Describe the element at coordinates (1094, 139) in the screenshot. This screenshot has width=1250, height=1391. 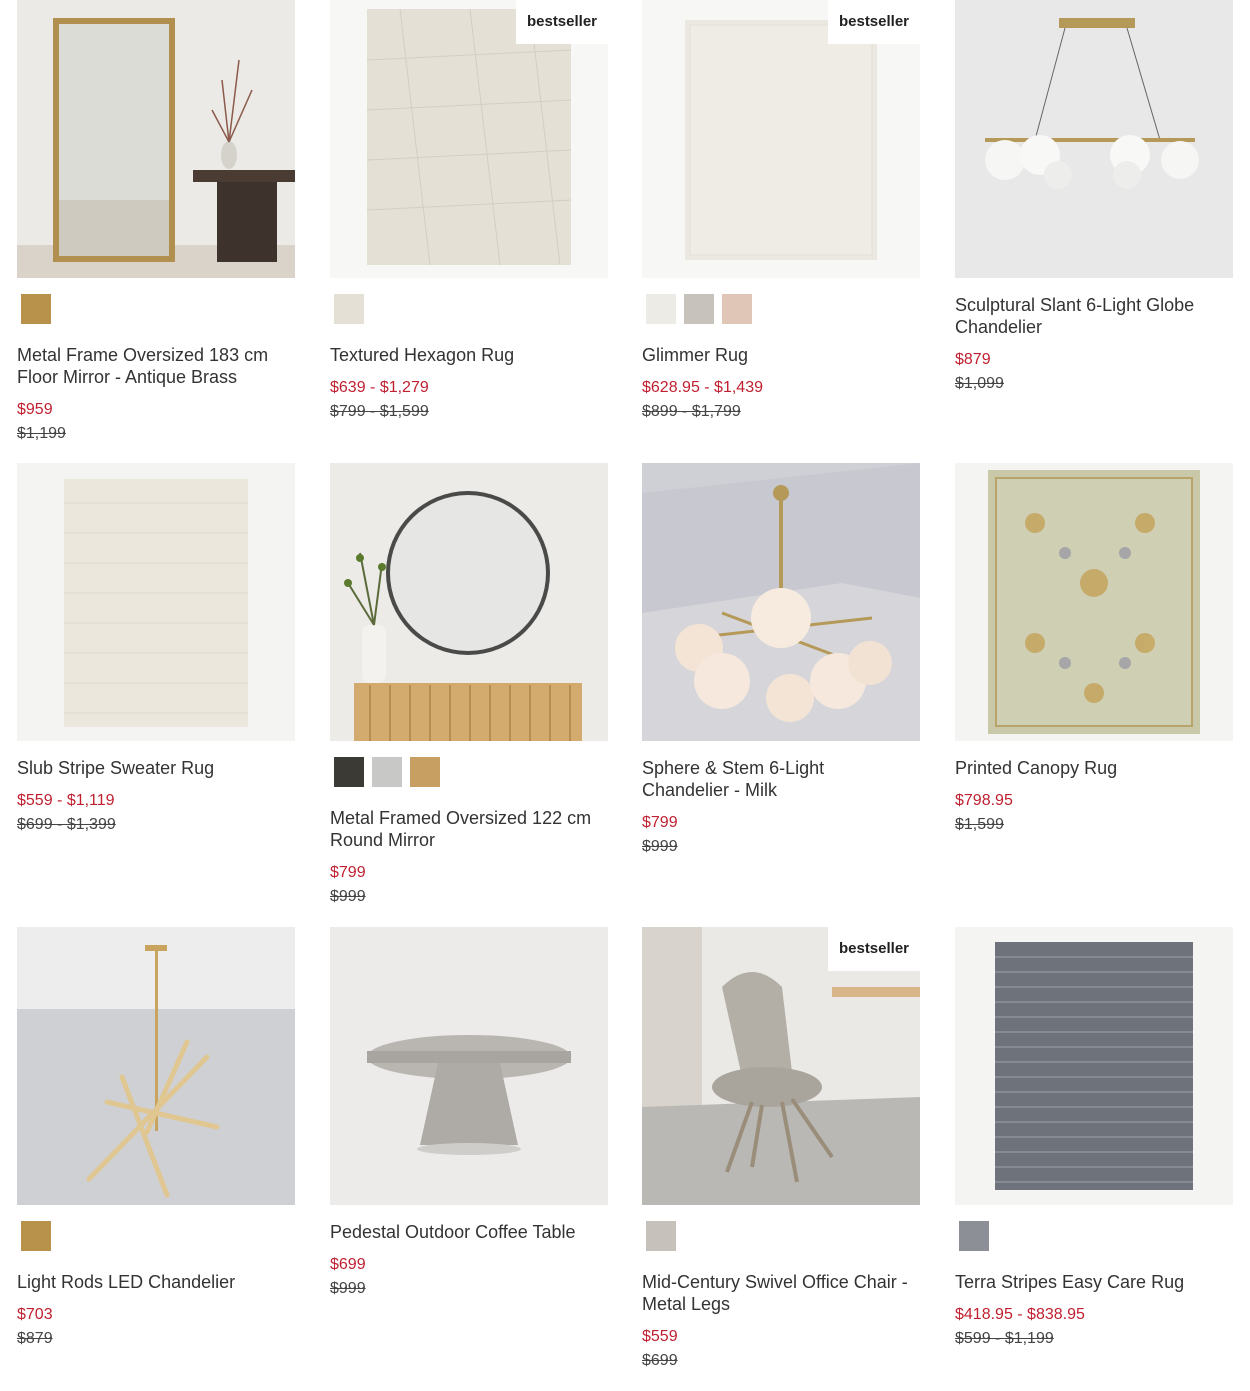
I see `product-image-globe-chandelier` at that location.